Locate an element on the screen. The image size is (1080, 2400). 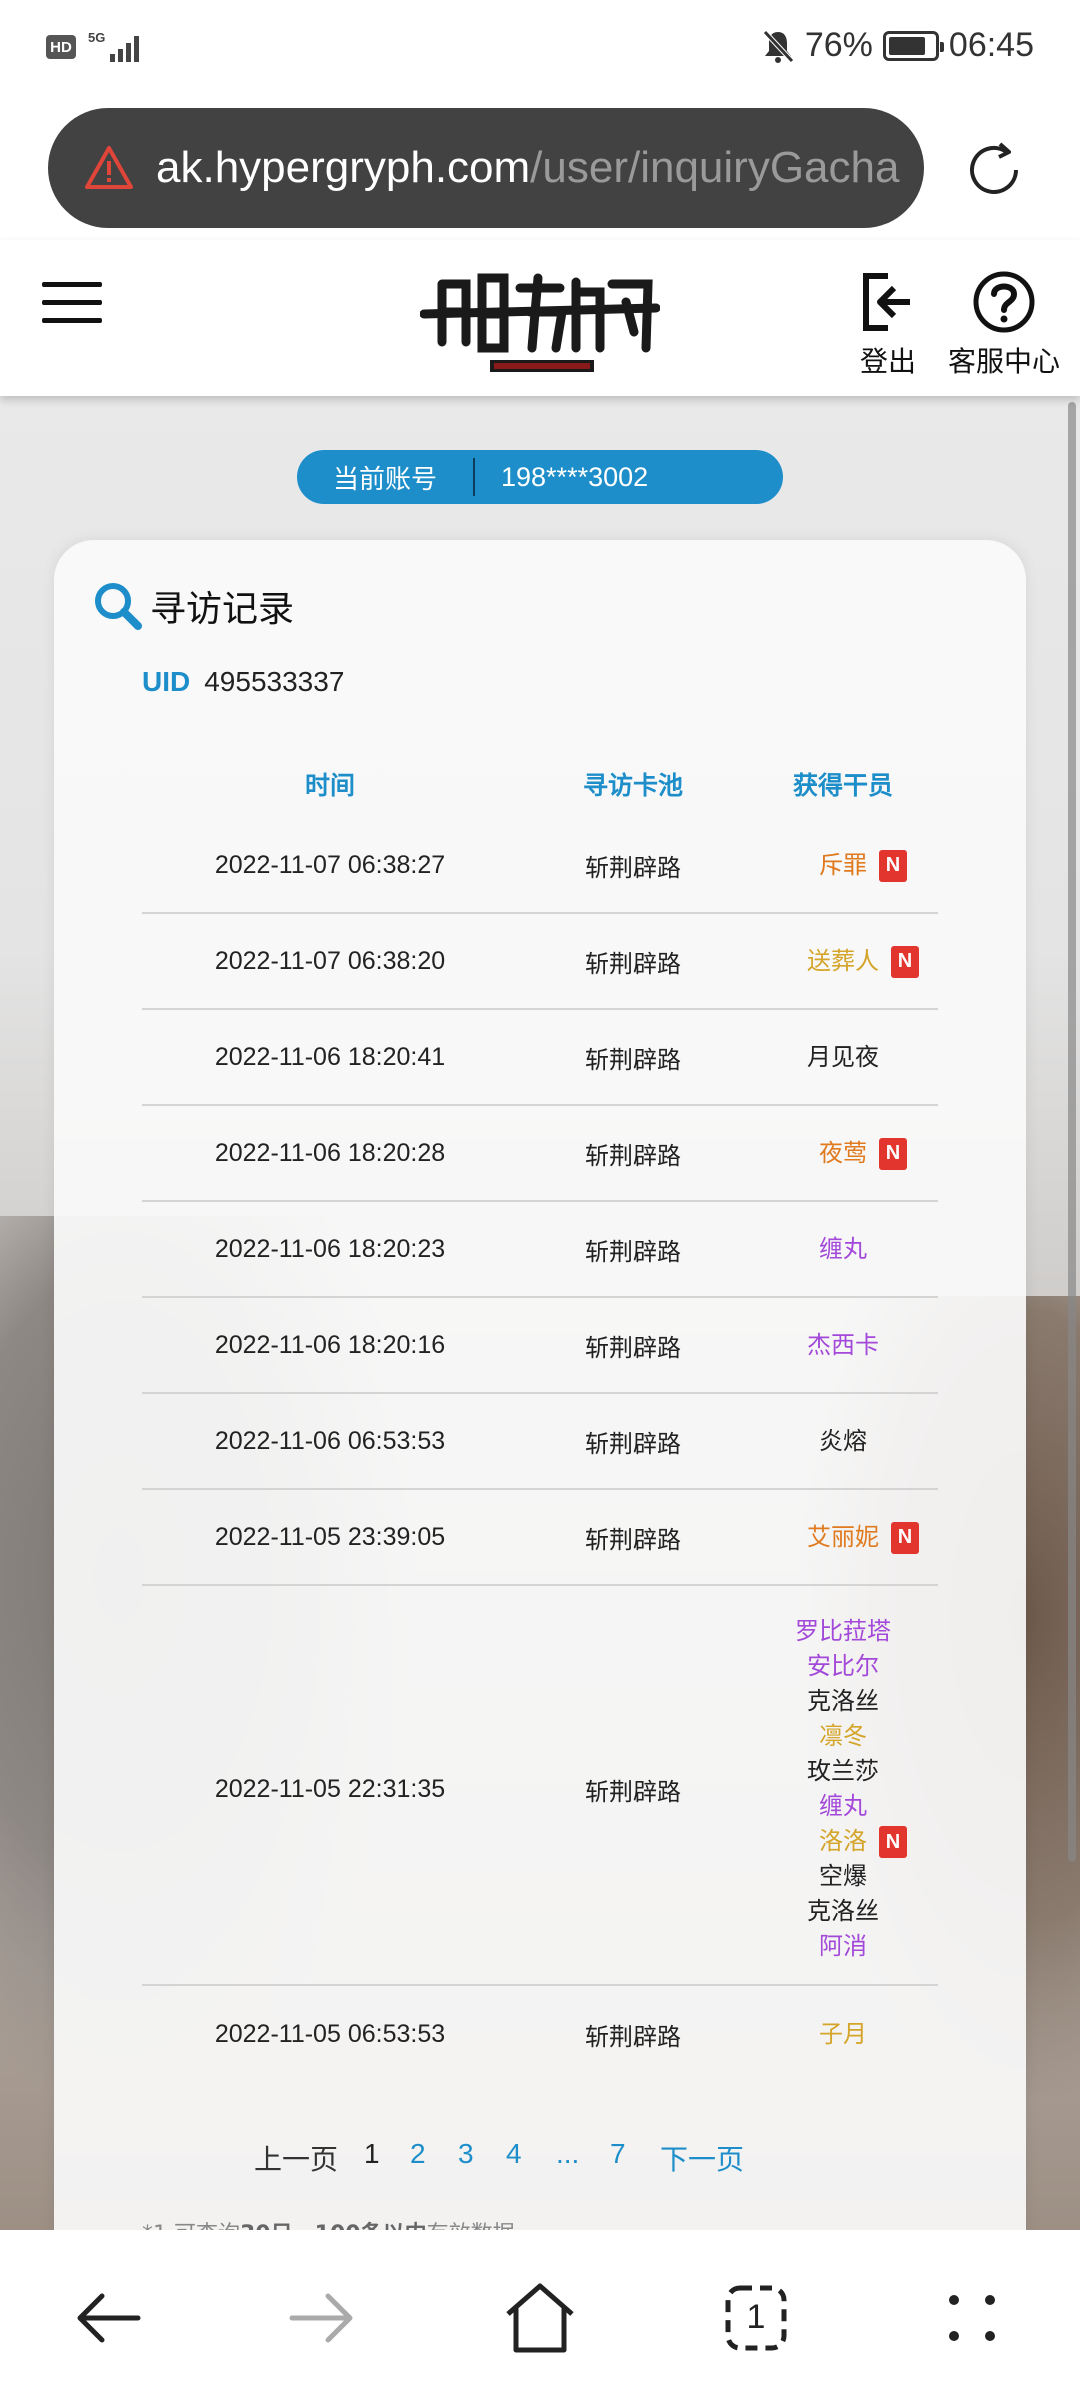
logout-label: 登出 is located at coordinates (887, 361).